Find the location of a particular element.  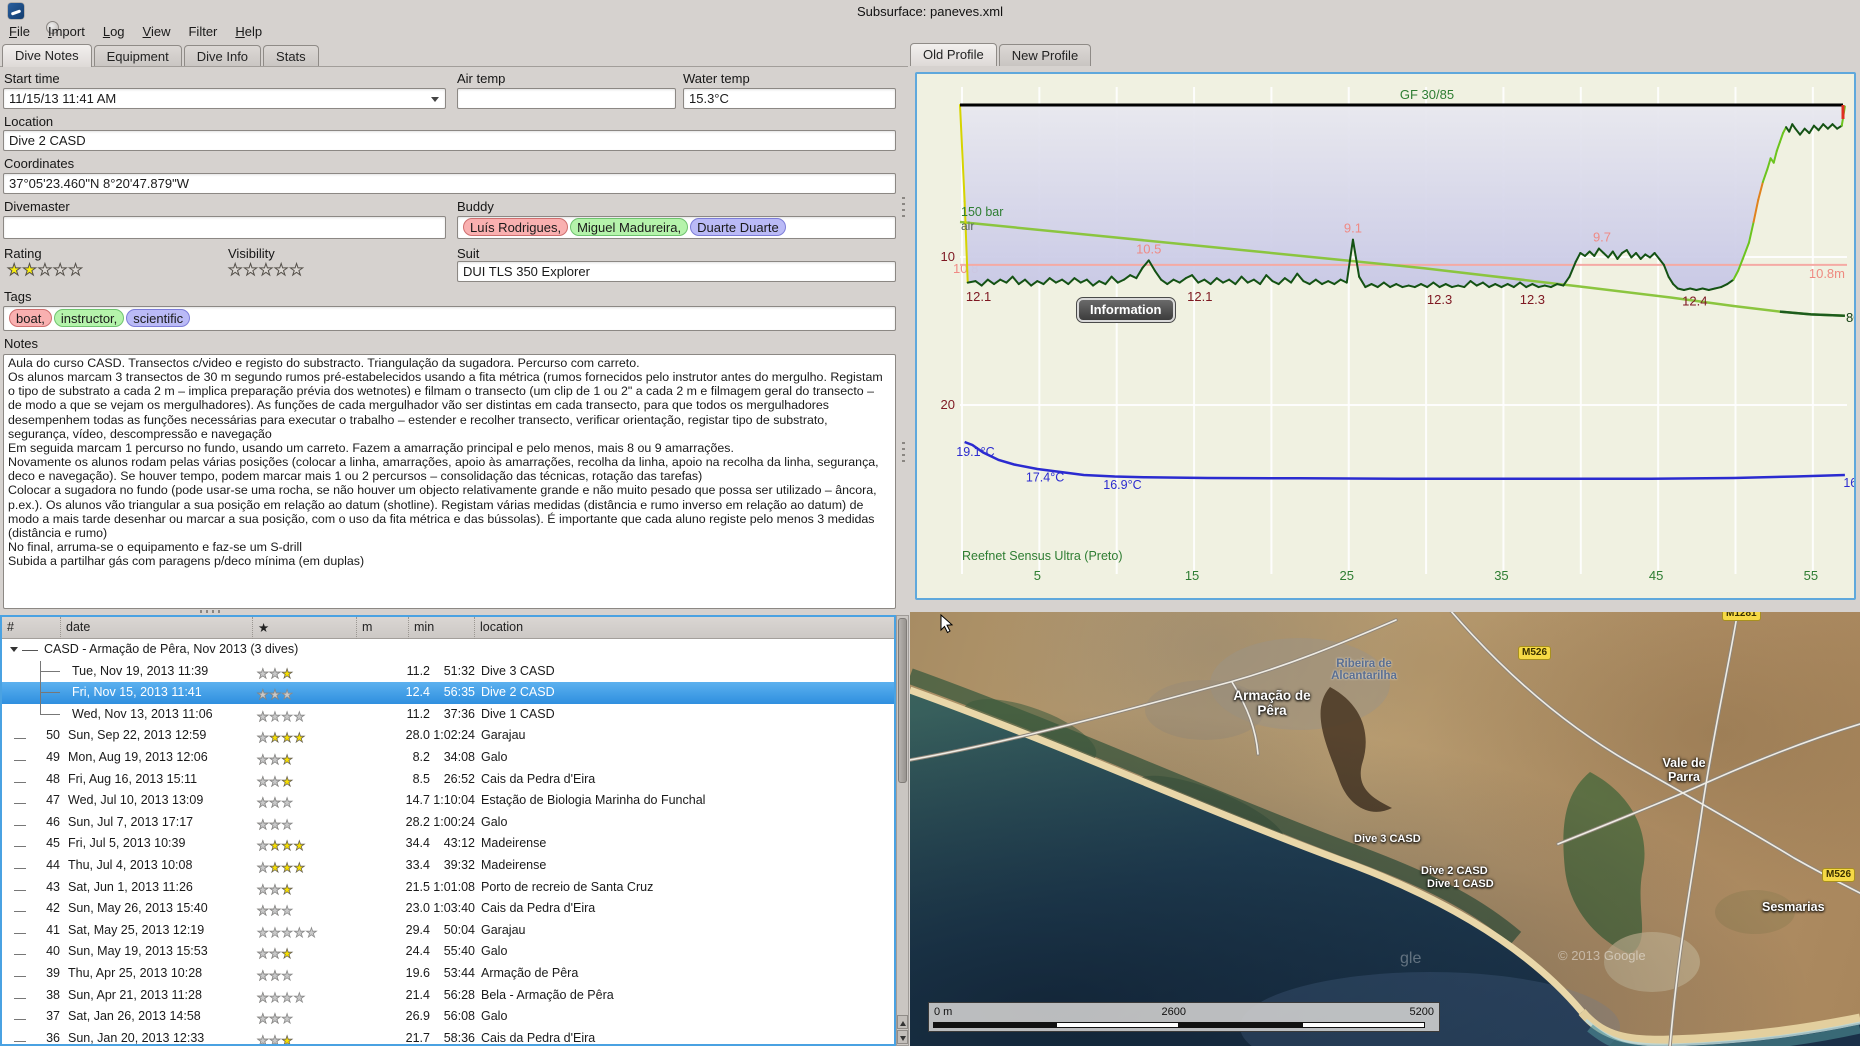

star-empty: ★★★ is located at coordinates (275, 911).